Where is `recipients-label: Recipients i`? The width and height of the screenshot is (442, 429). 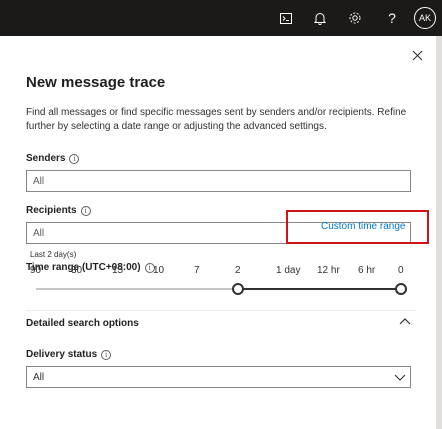 recipients-label: Recipients i is located at coordinates (58, 210).